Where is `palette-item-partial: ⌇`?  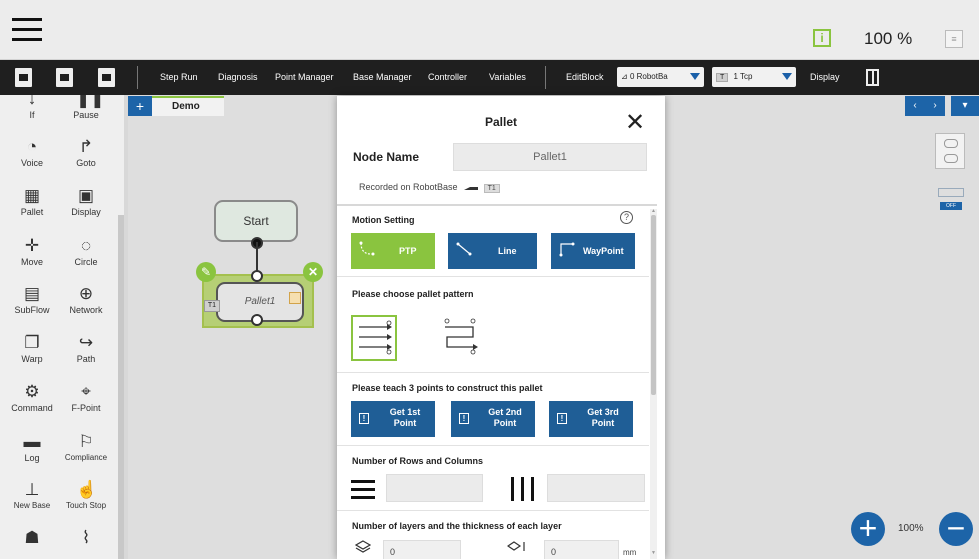 palette-item-partial: ⌇ is located at coordinates (86, 538).